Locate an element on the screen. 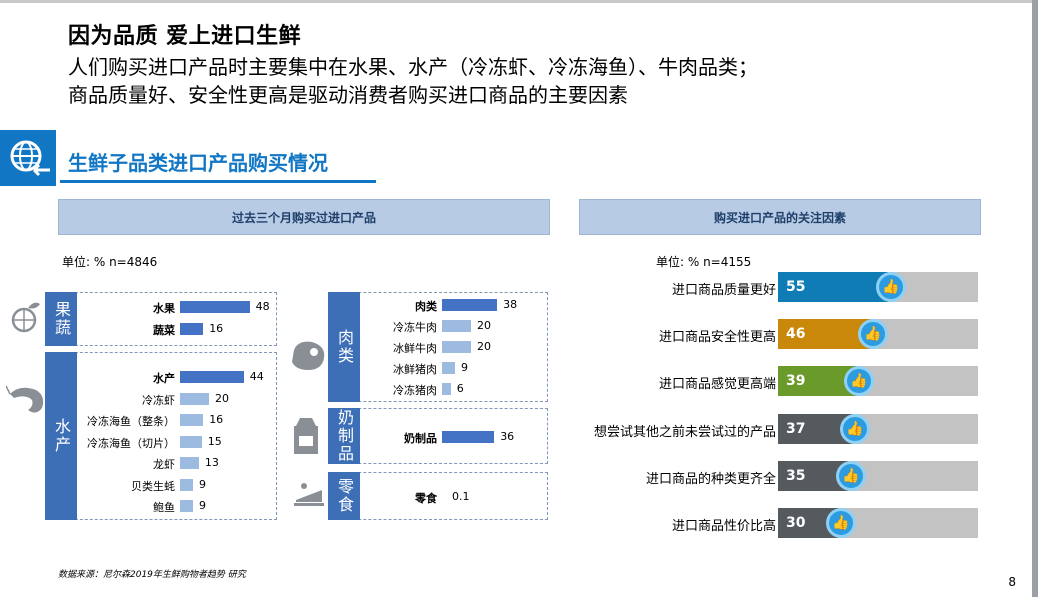 This screenshot has height=597, width=1038. bar-label: 贝类生蚝 is located at coordinates (153, 486).